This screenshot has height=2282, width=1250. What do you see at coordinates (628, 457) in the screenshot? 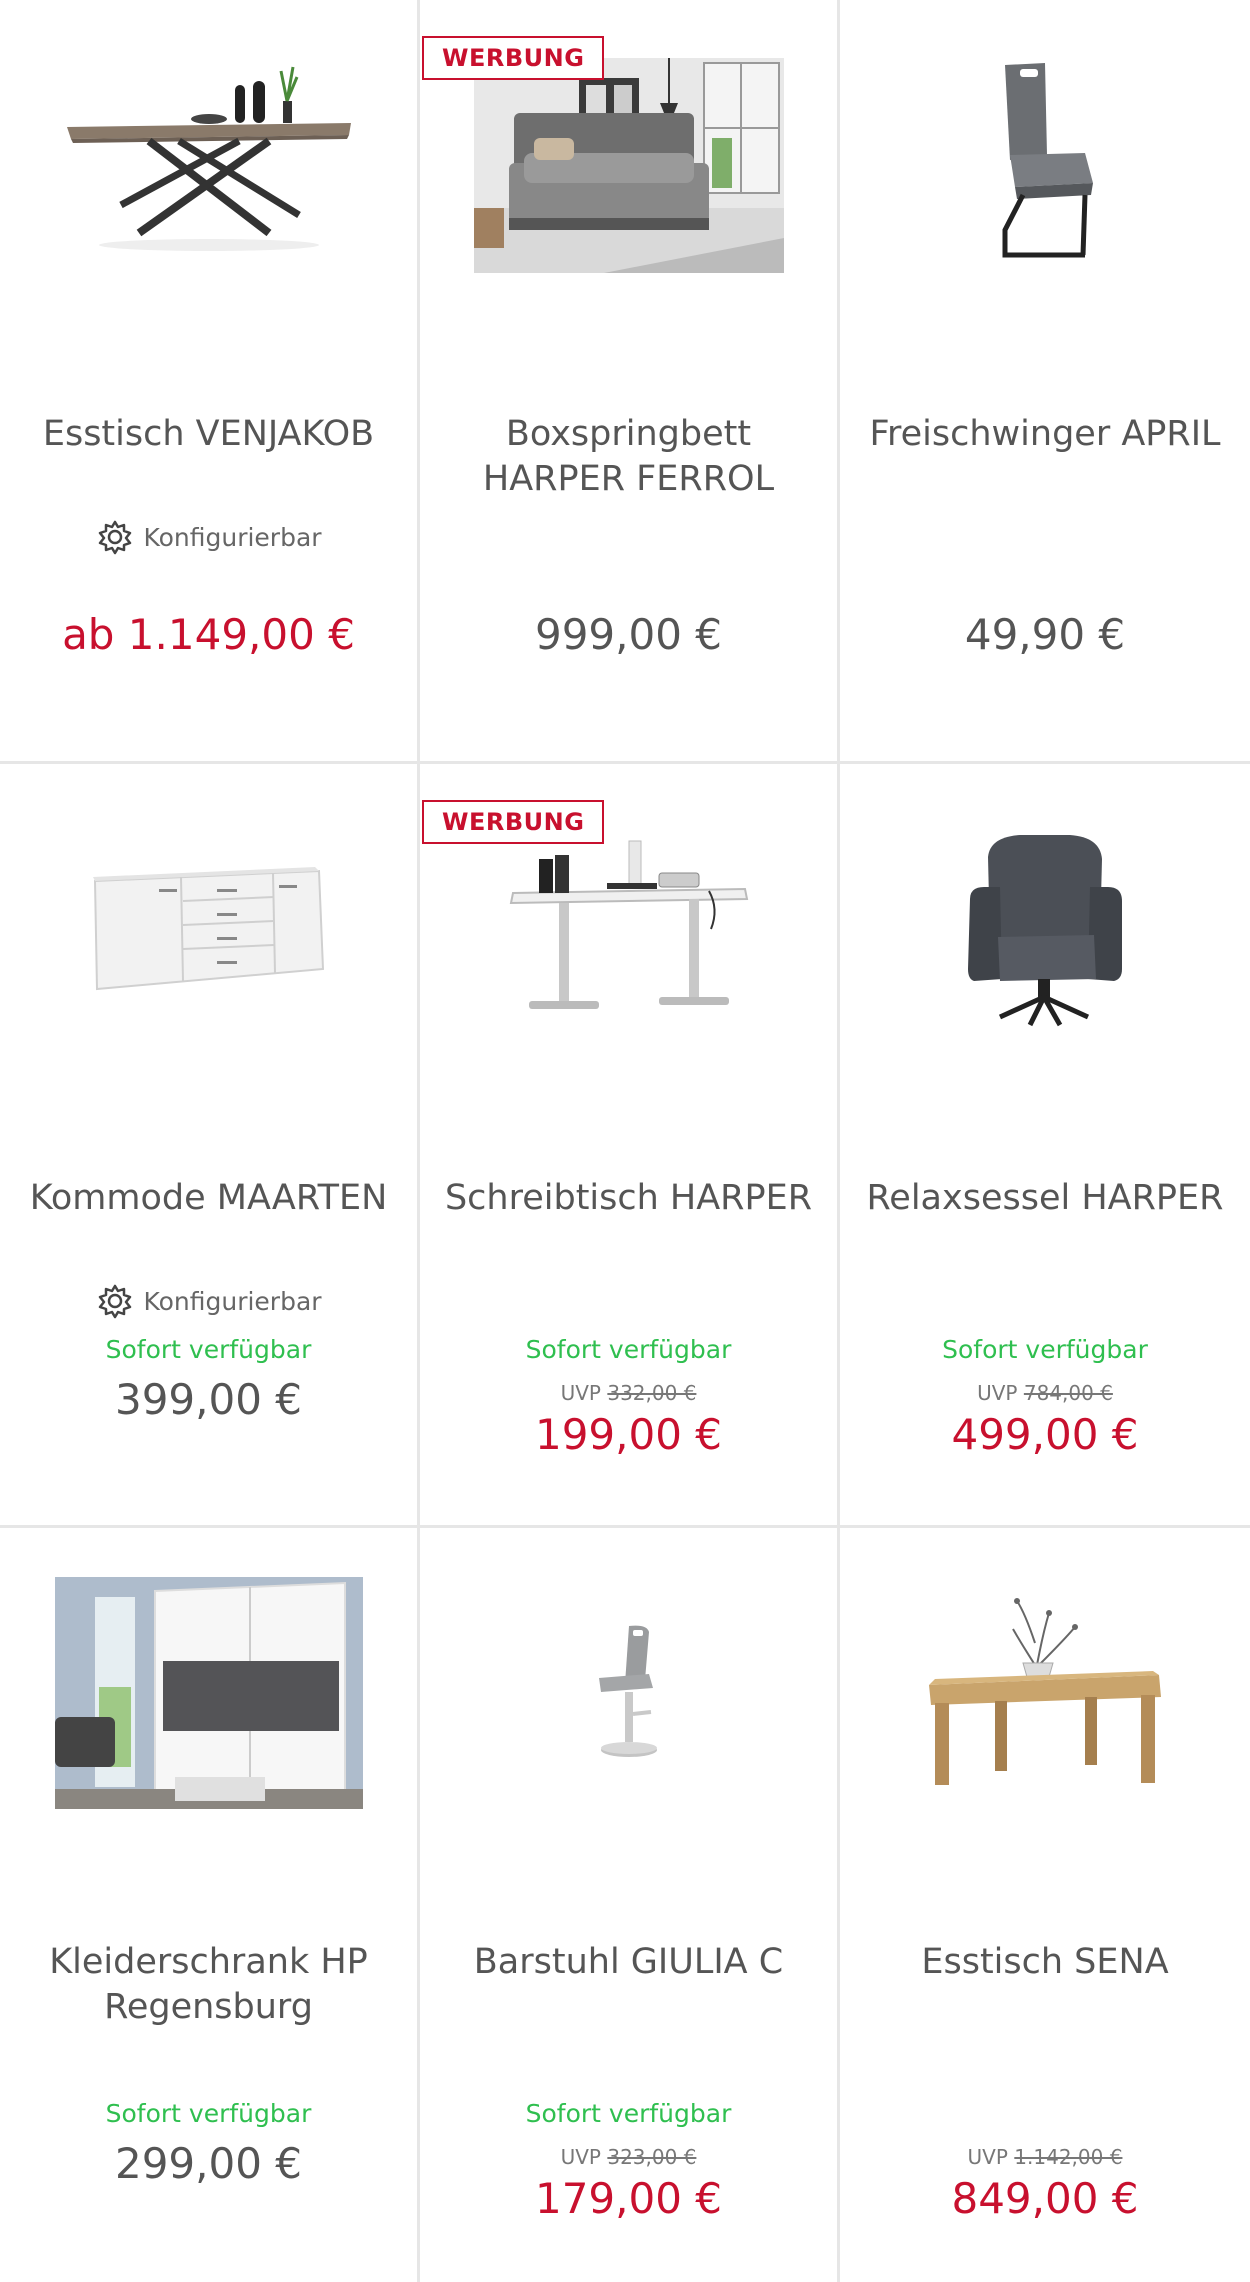
I see `product-title: Boxspringbett HARPER FERROL` at bounding box center [628, 457].